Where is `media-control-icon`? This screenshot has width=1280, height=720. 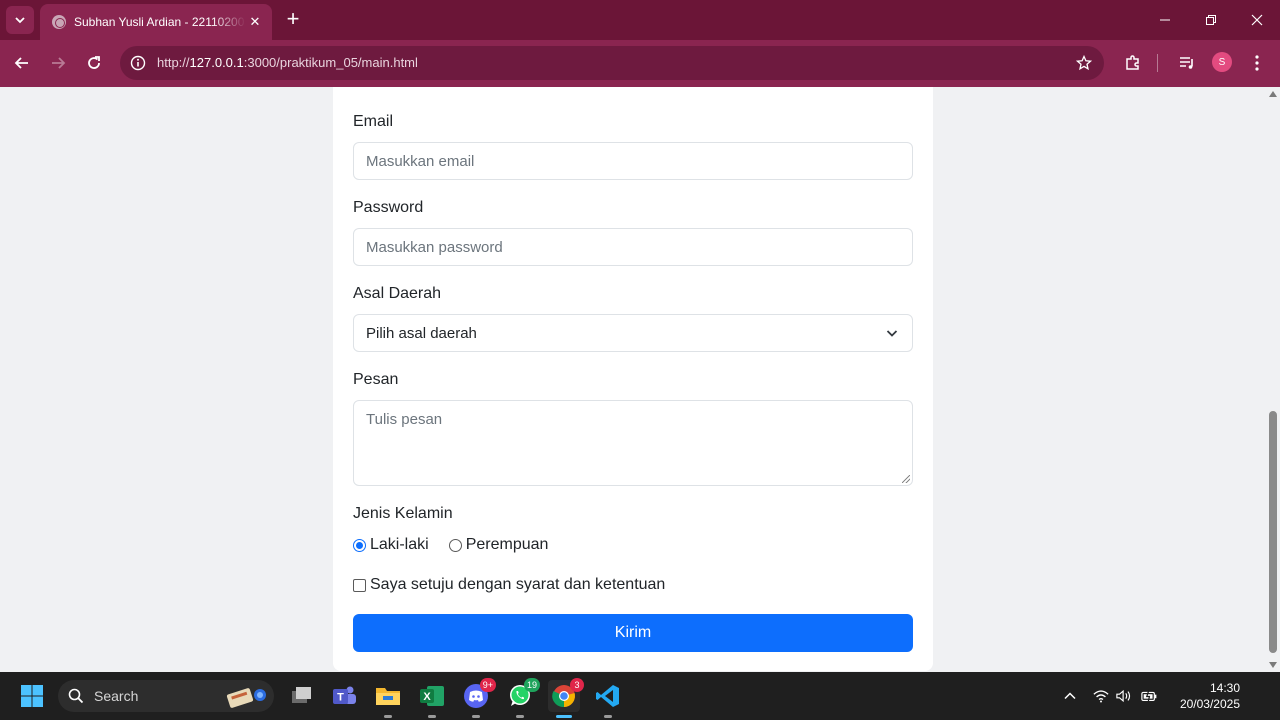
media-control-icon is located at coordinates (1187, 63).